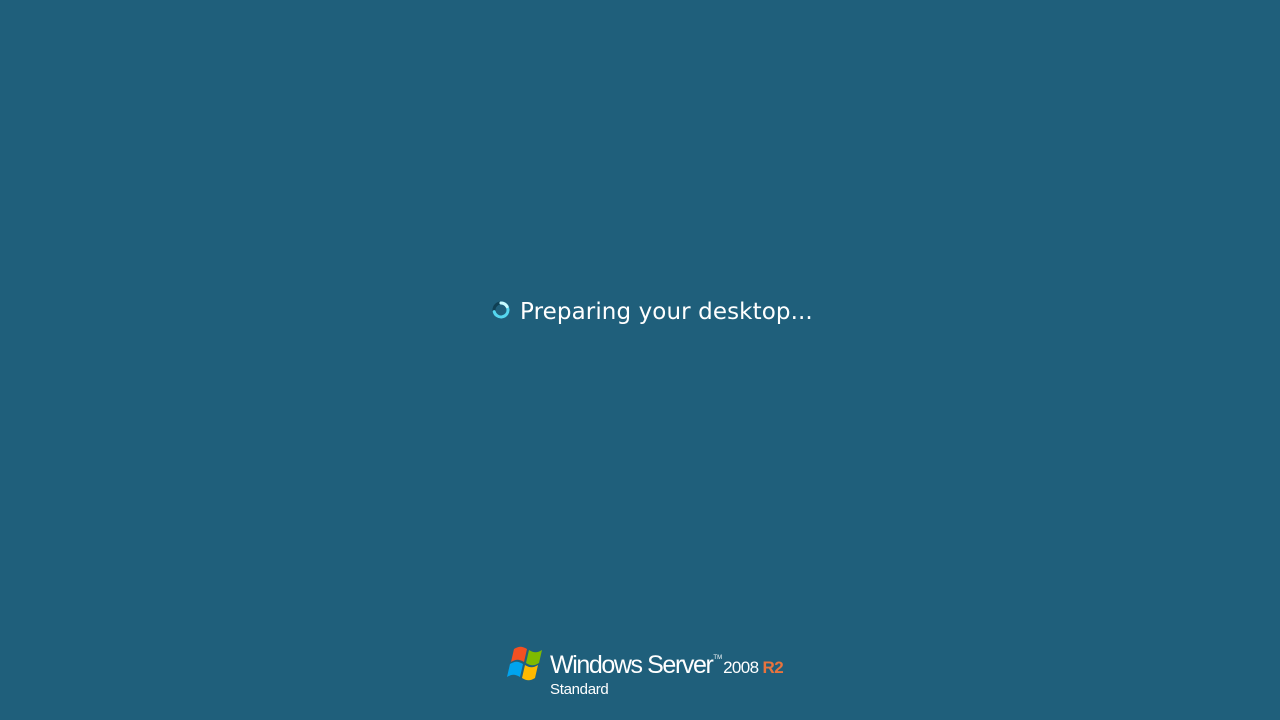  What do you see at coordinates (632, 665) in the screenshot?
I see `product-name: Windows Server` at bounding box center [632, 665].